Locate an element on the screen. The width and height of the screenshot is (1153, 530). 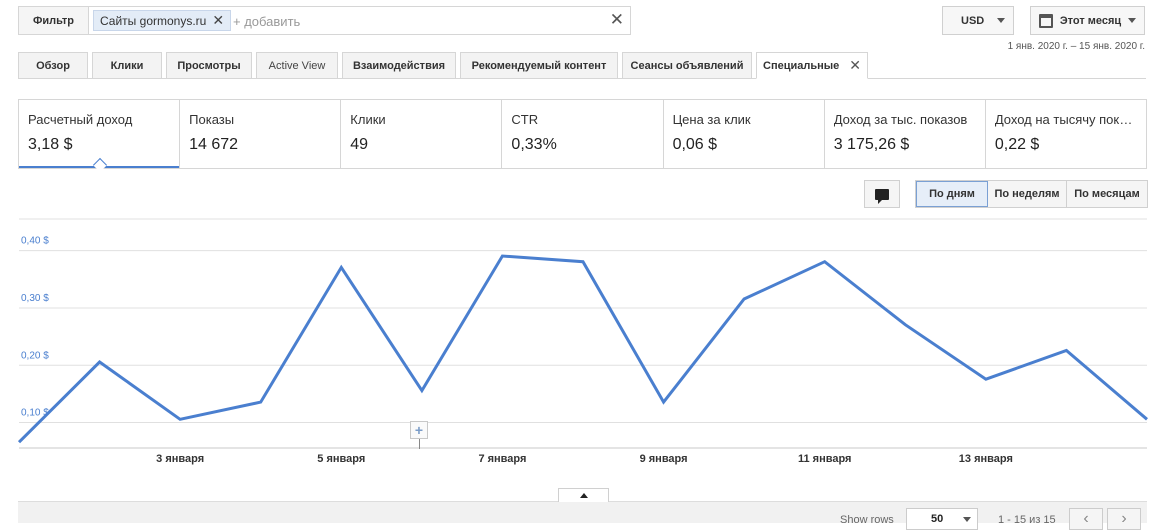
annotation-marker-line is located at coordinates (419, 444).